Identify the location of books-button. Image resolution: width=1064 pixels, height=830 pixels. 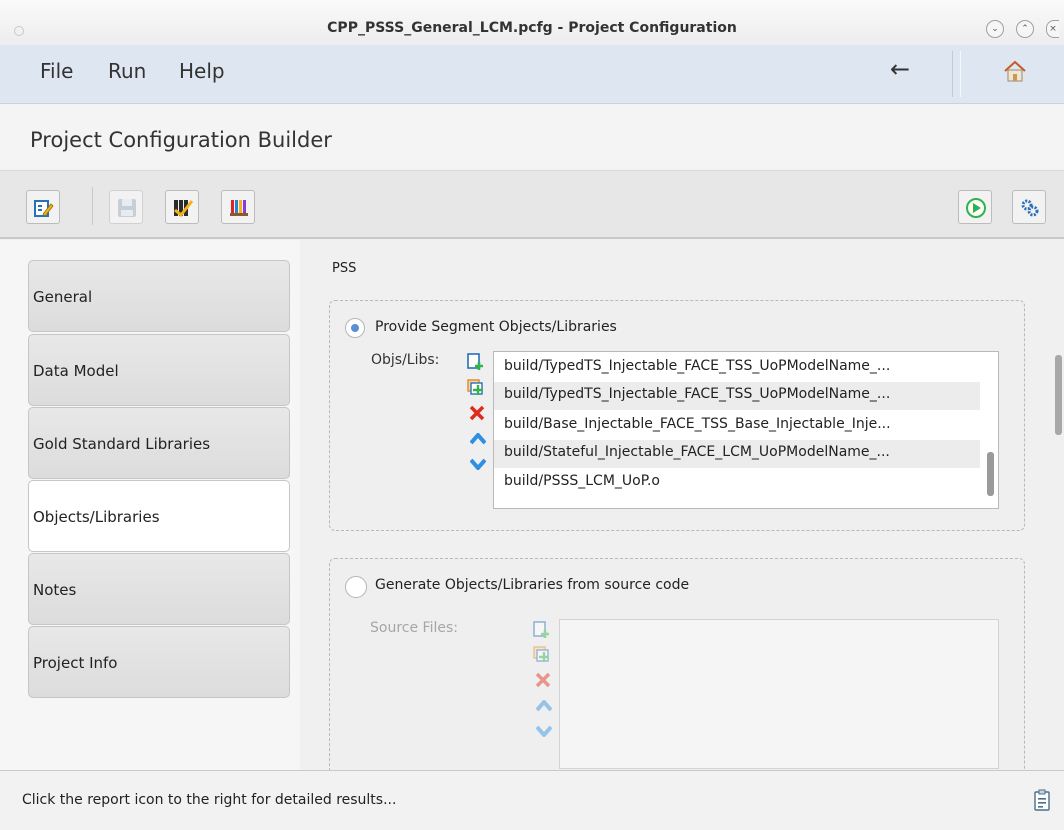
(238, 207).